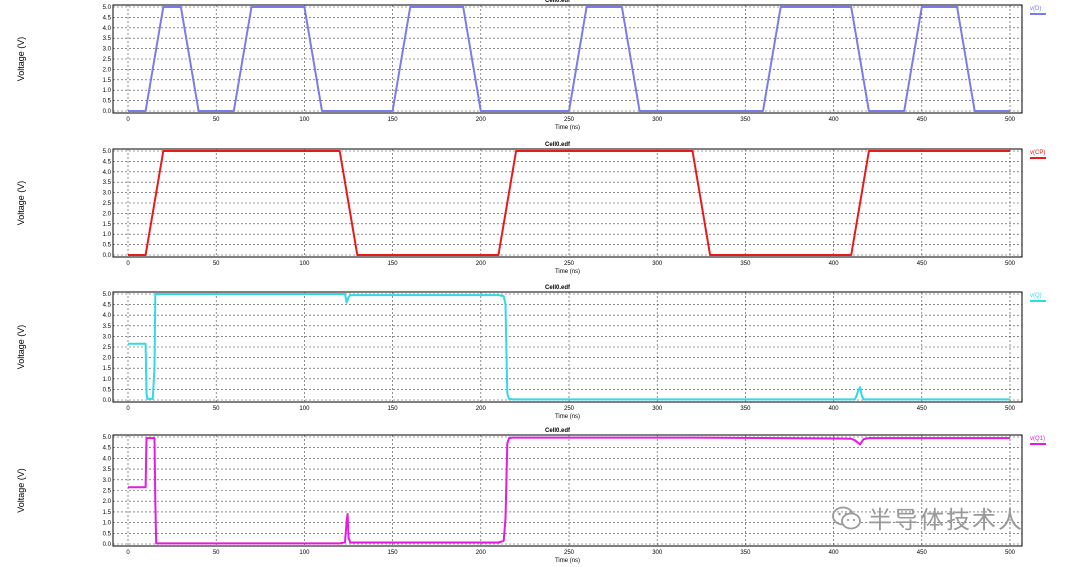  I want to click on watermark: 半导体技术人, so click(928, 517).